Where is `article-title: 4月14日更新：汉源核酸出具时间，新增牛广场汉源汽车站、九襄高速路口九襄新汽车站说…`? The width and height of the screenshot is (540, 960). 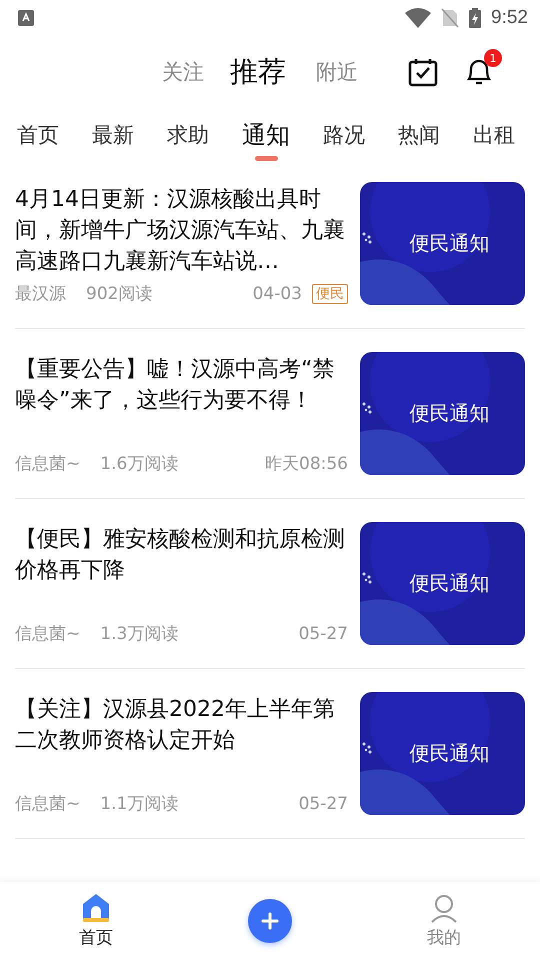
article-title: 4月14日更新：汉源核酸出具时间，新增牛广场汉源汽车站、九襄高速路口九襄新汽车站说… is located at coordinates (181, 229).